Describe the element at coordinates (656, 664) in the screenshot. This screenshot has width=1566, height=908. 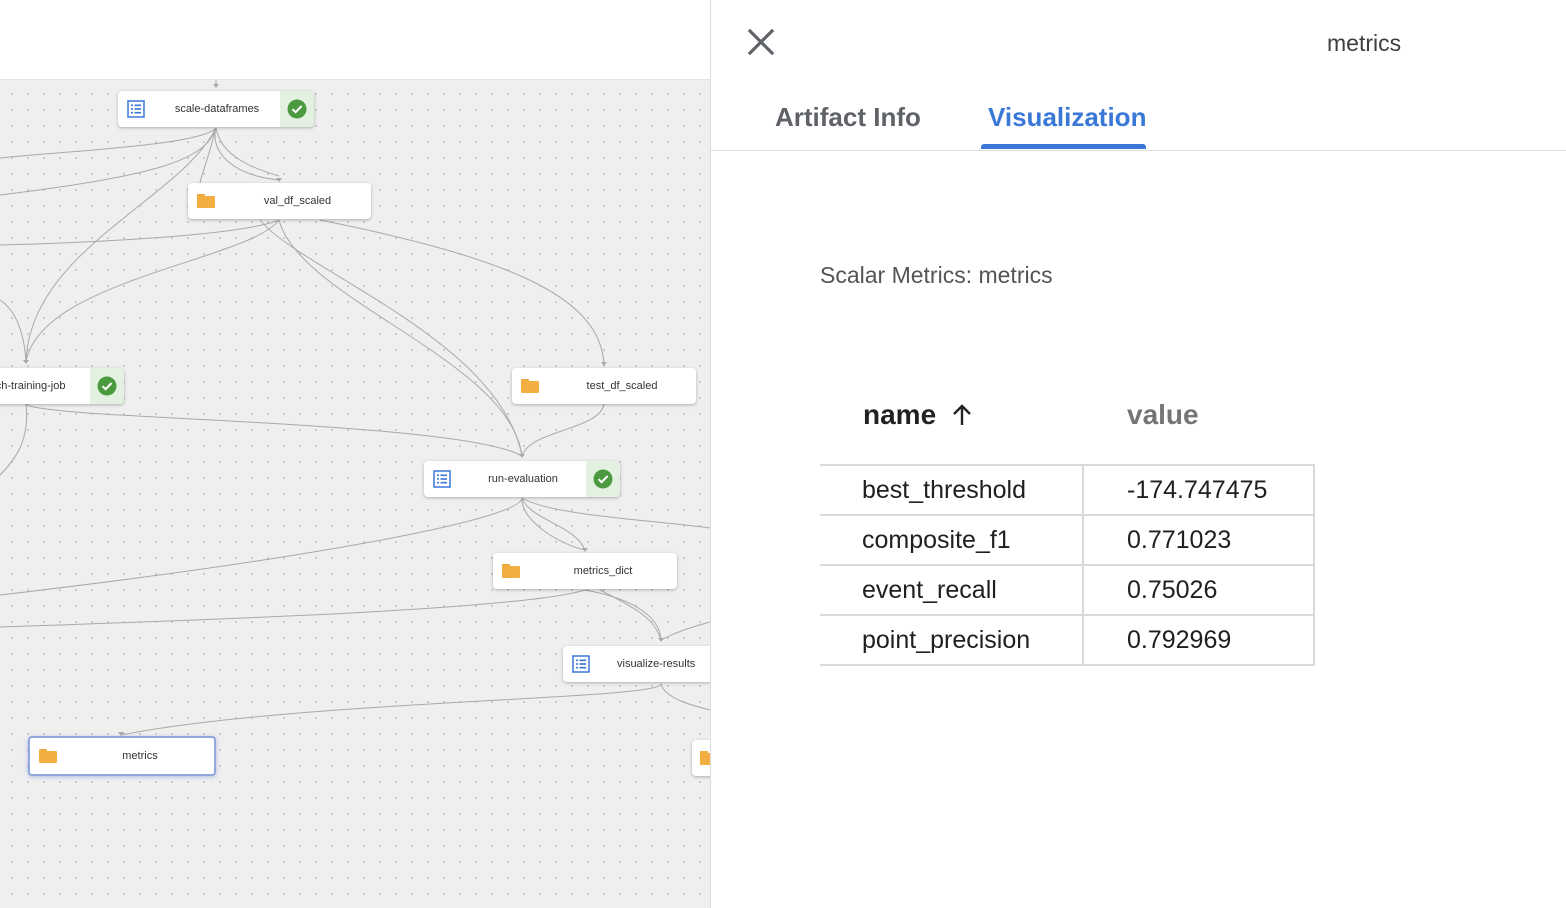
I see `node-label: visualize-results` at that location.